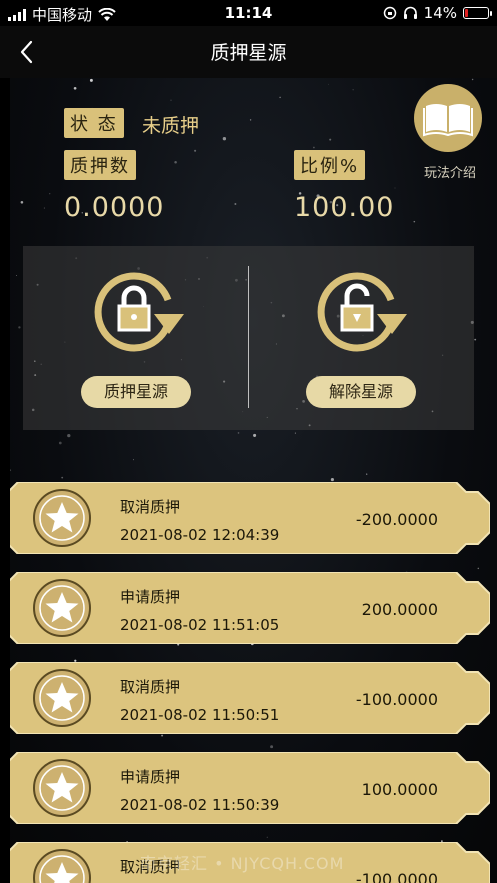 The image size is (497, 883). Describe the element at coordinates (449, 173) in the screenshot. I see `guide-label: 玩法介绍` at that location.